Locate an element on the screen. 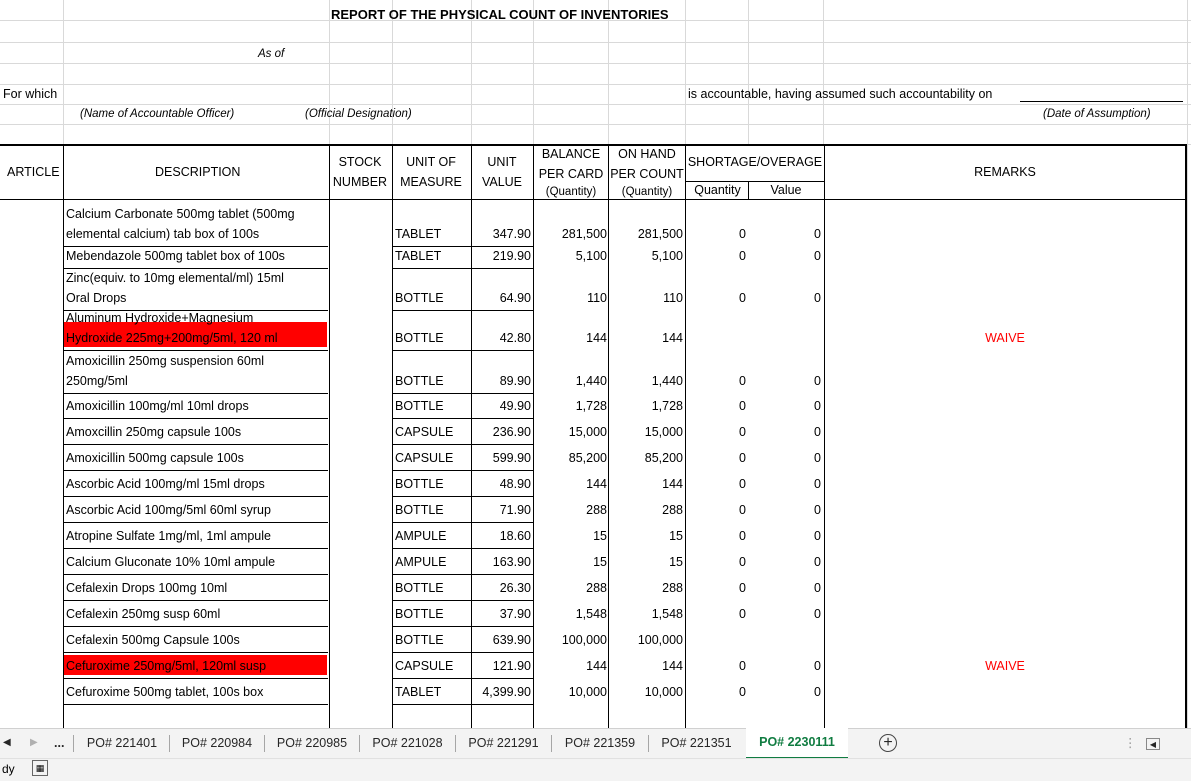  unit-value: 37.90 is located at coordinates (515, 614).